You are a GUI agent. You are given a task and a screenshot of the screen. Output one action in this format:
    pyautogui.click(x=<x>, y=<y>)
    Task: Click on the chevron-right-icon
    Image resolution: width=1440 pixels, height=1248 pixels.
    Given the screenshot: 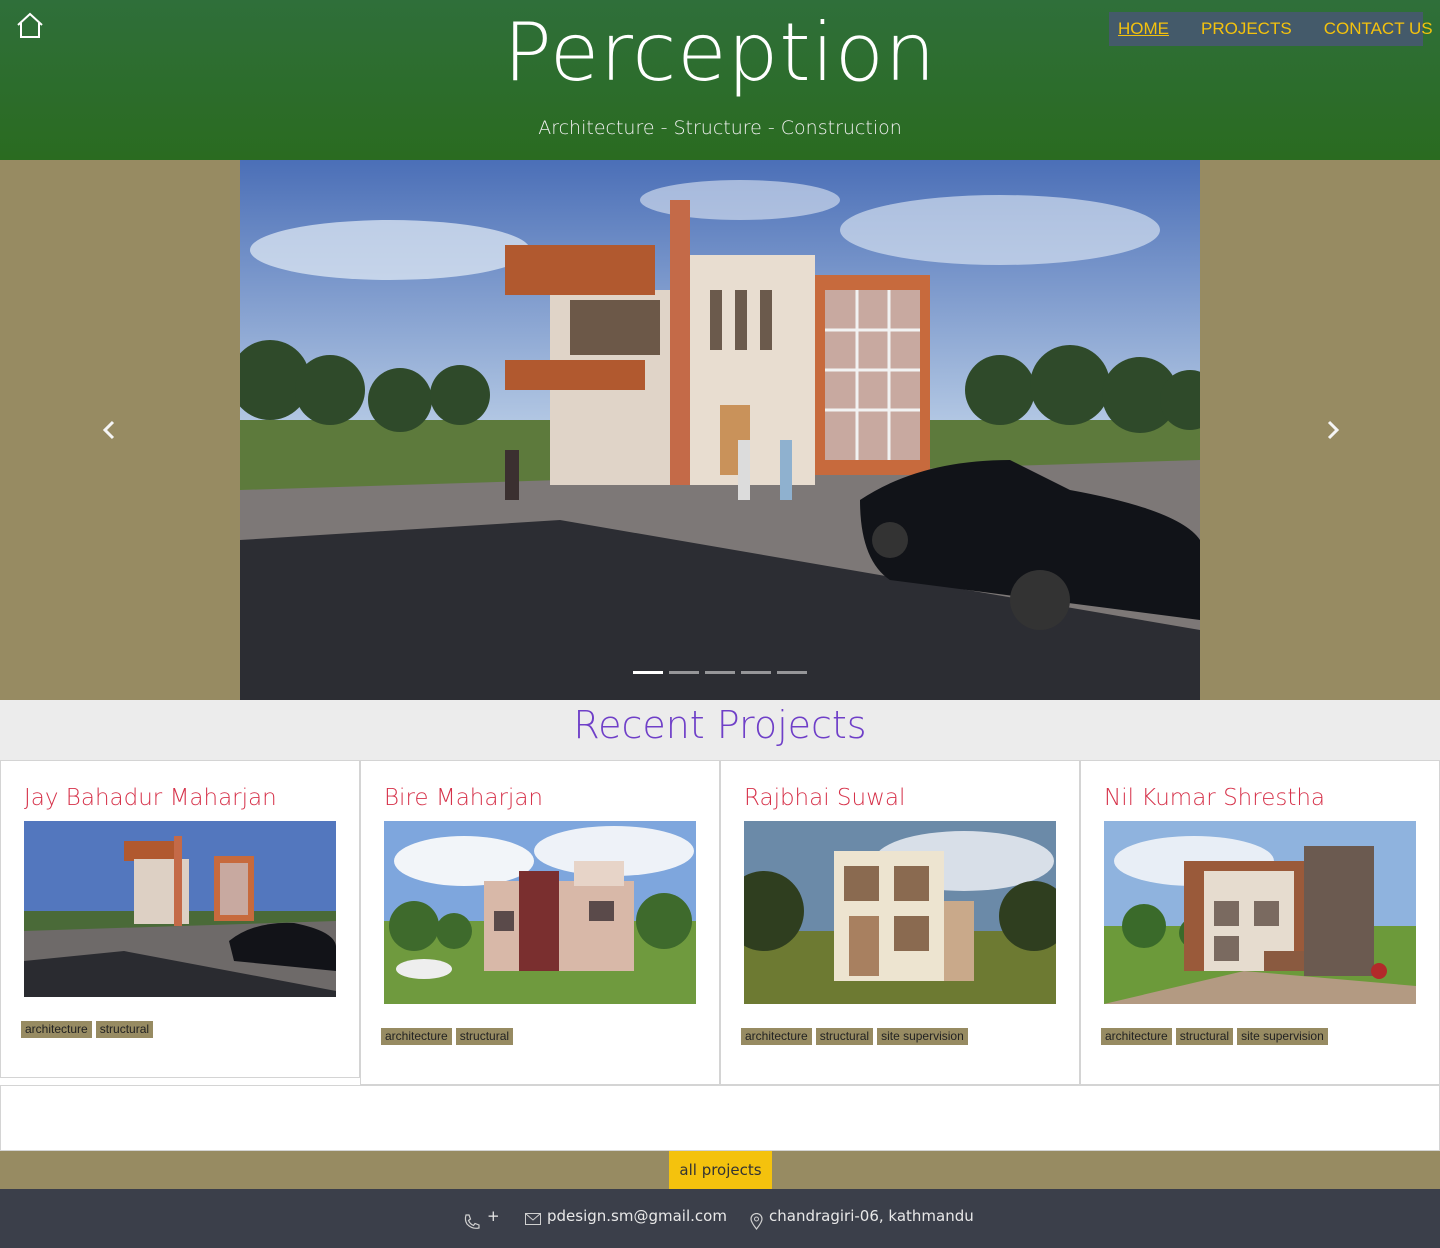 What is the action you would take?
    pyautogui.click(x=1332, y=430)
    